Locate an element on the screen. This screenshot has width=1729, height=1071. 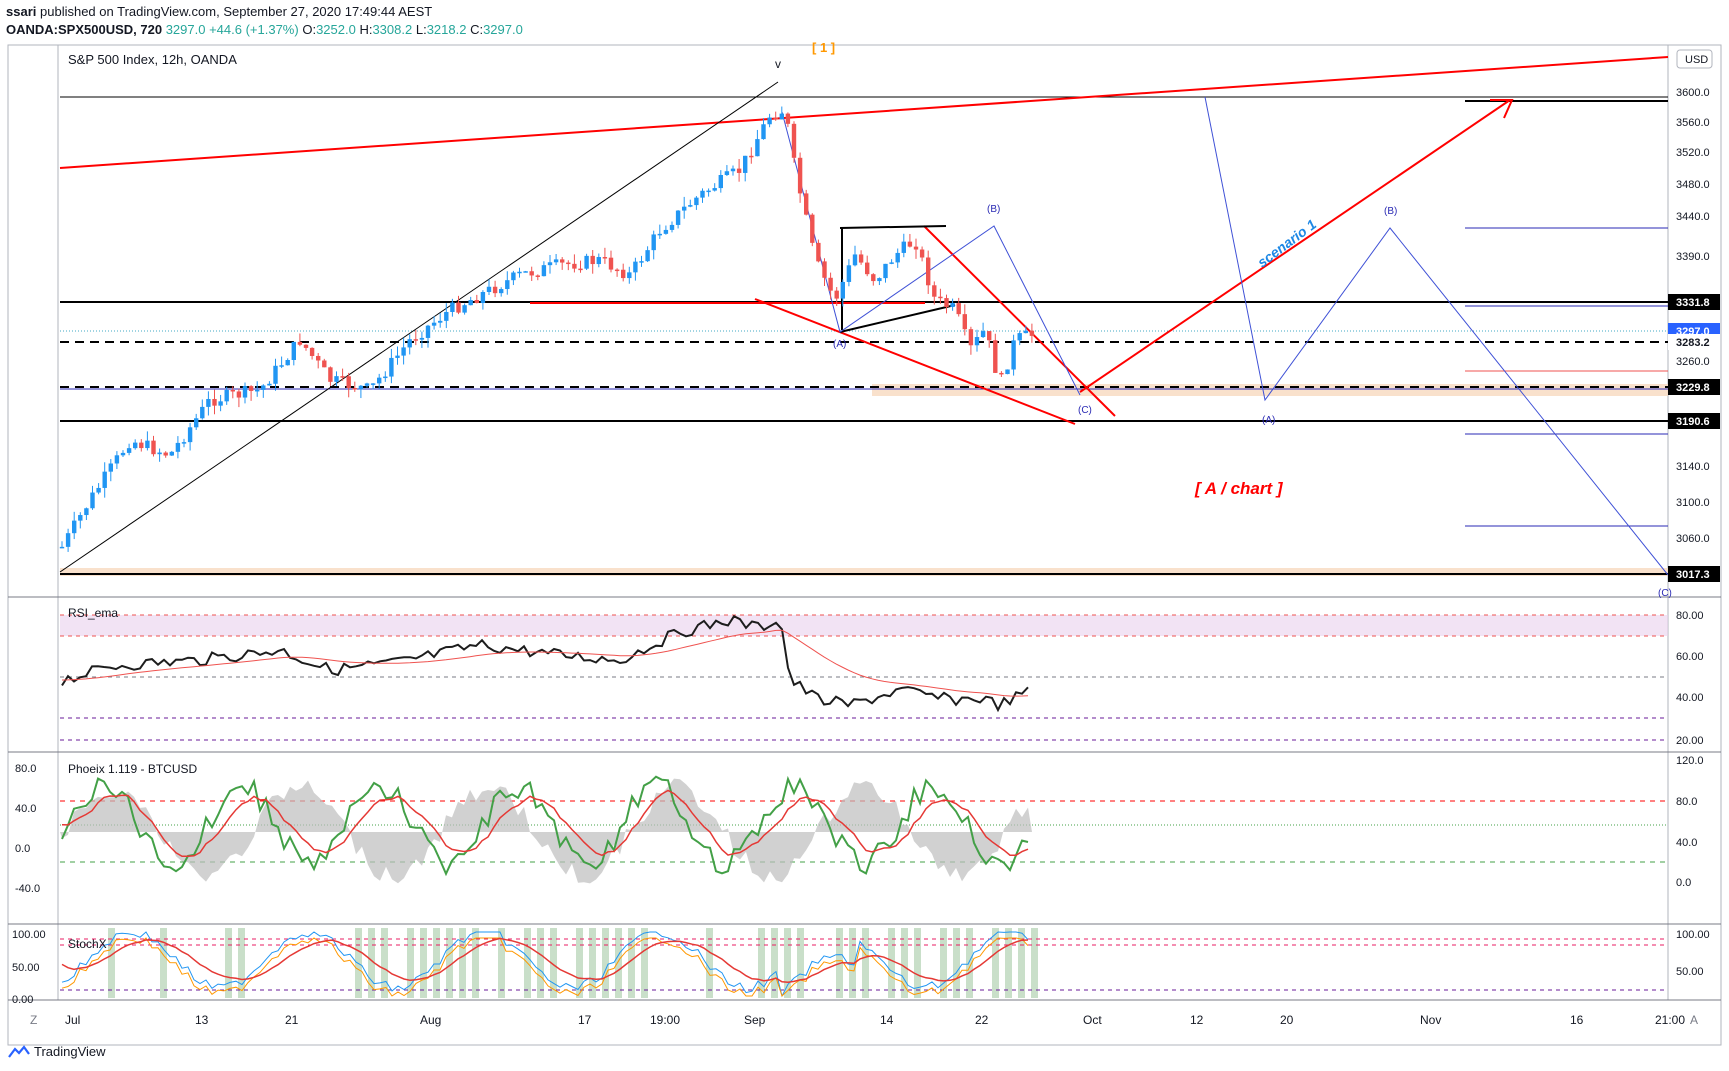
price-tick: 3600.0 is located at coordinates (1693, 93).